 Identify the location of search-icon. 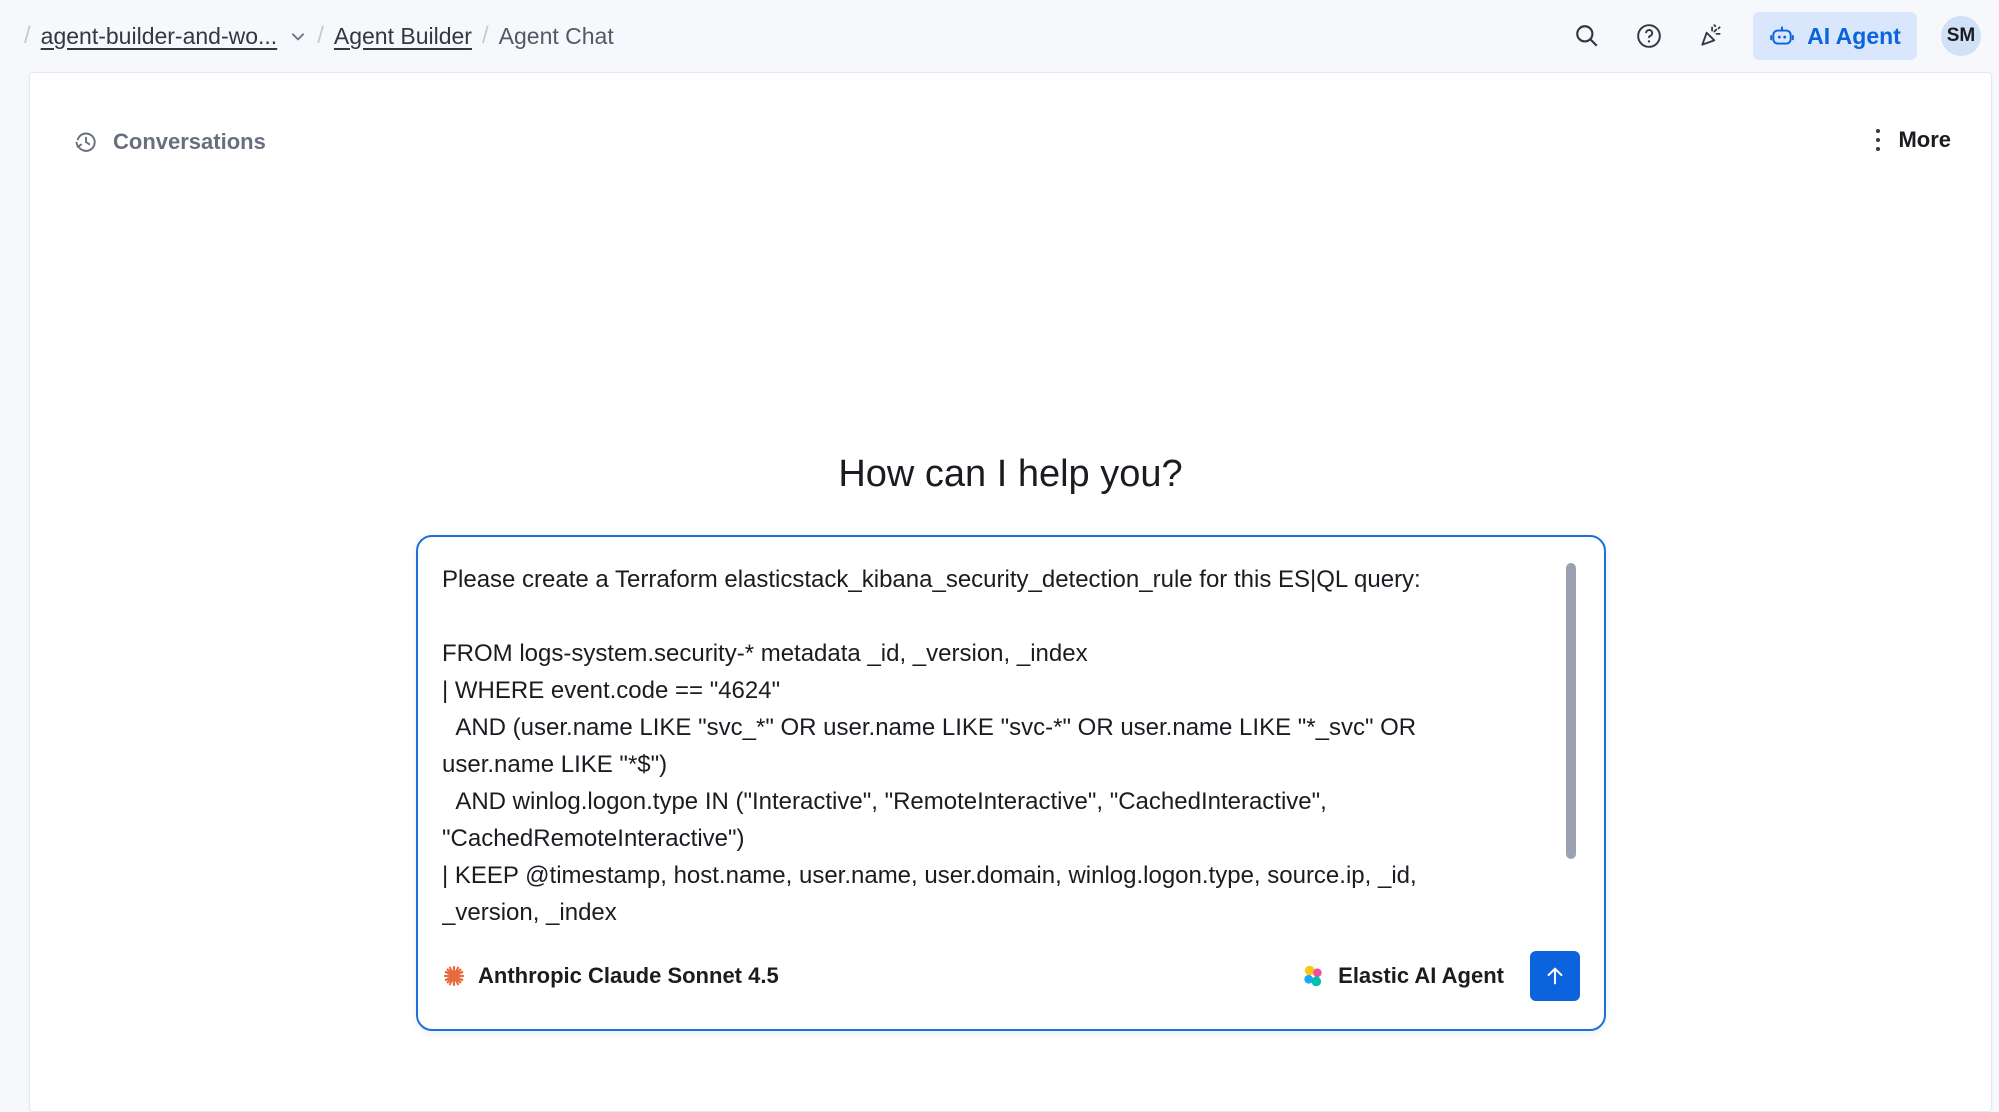
(1587, 36).